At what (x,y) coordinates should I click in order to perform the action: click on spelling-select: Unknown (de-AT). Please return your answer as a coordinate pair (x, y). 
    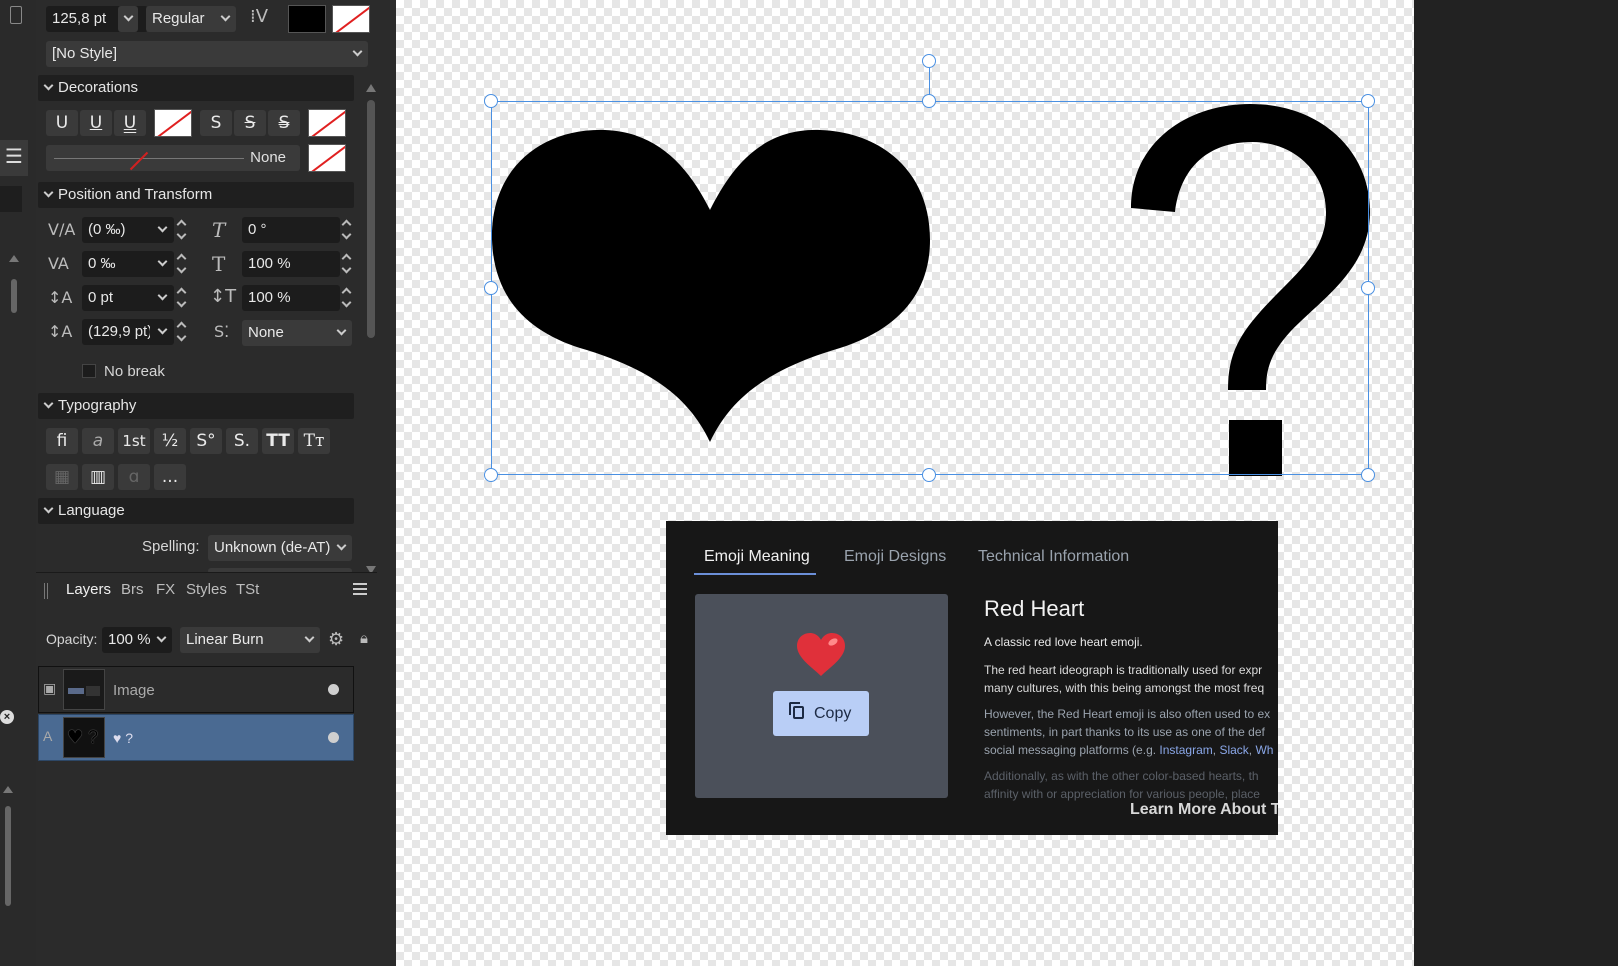
    Looking at the image, I should click on (280, 548).